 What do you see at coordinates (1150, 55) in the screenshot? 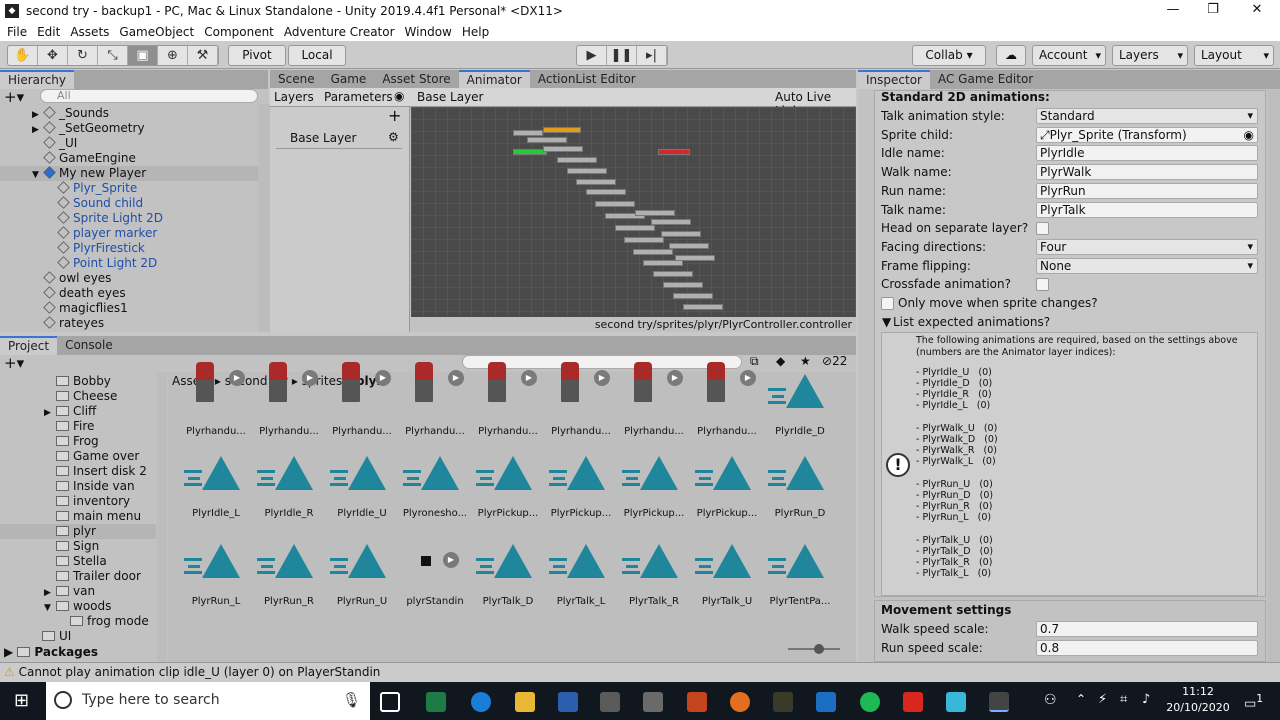
I see `layers-dropdown: Layers` at bounding box center [1150, 55].